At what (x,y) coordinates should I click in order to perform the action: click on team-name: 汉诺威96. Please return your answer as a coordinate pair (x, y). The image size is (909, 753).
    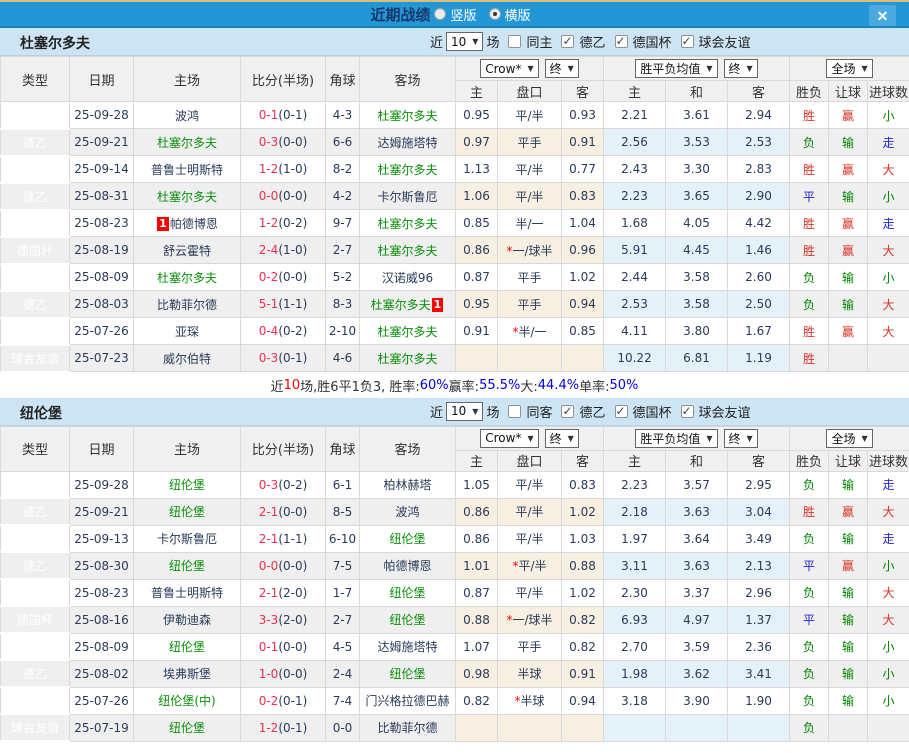
    Looking at the image, I should click on (407, 278).